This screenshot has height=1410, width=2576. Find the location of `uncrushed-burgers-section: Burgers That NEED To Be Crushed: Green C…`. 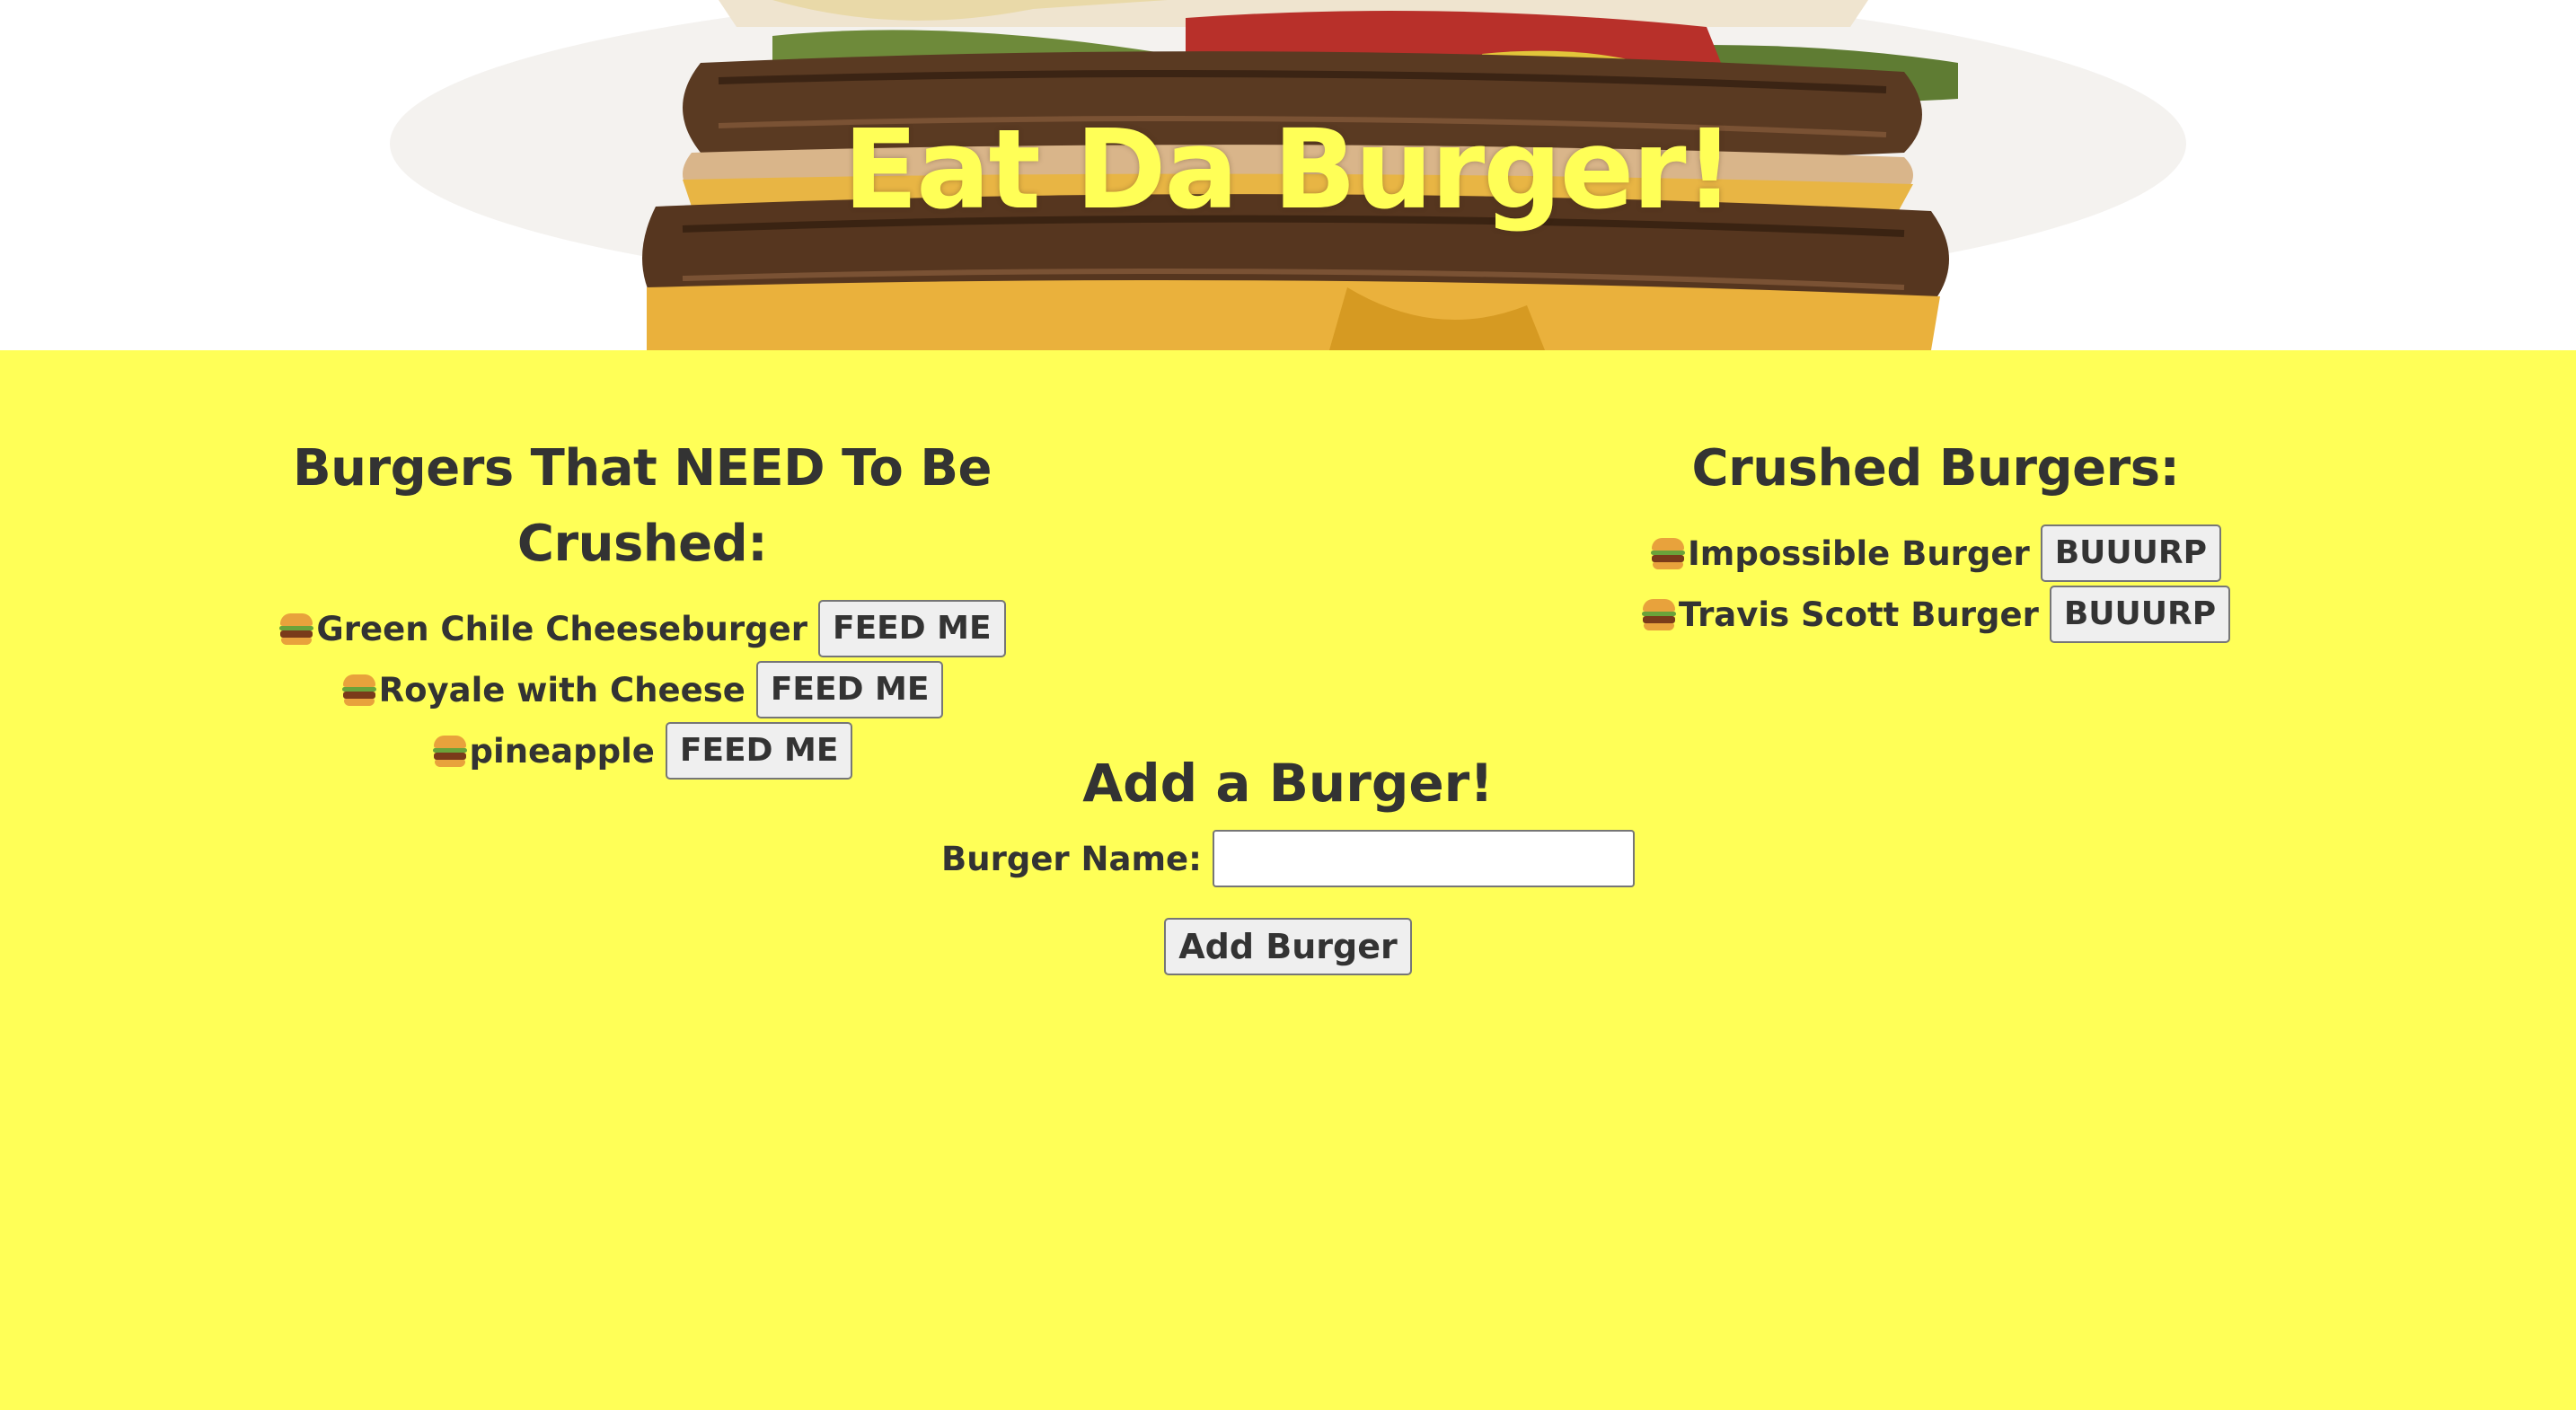

uncrushed-burgers-section: Burgers That NEED To Be Crushed: Green C… is located at coordinates (642, 606).